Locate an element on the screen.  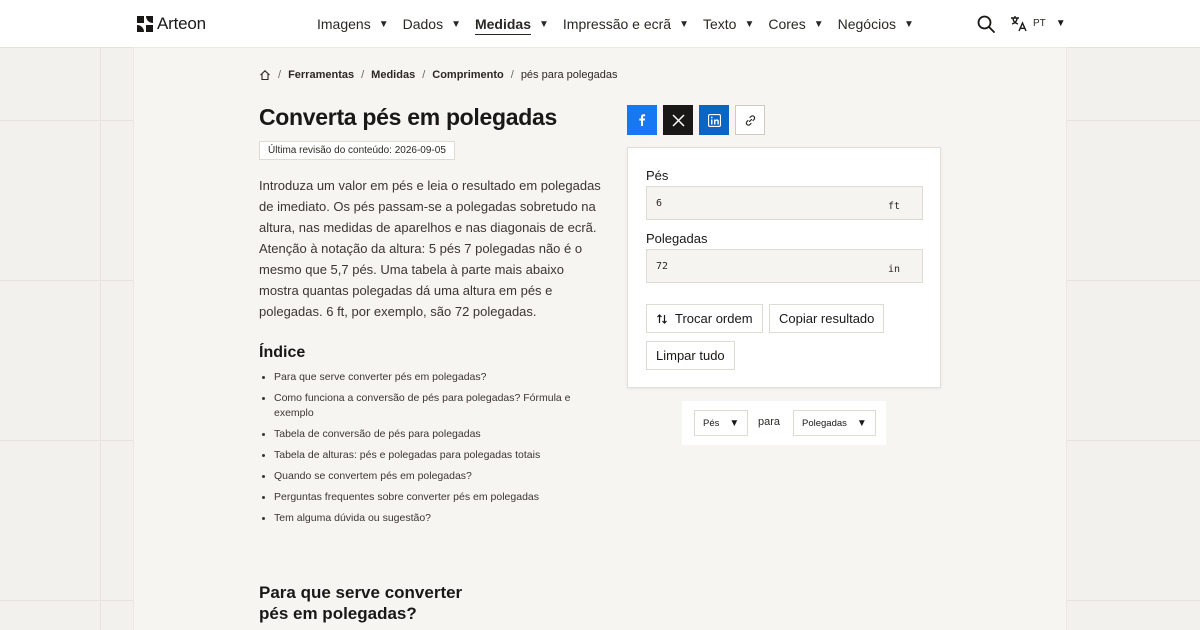
share-bar is located at coordinates (696, 120).